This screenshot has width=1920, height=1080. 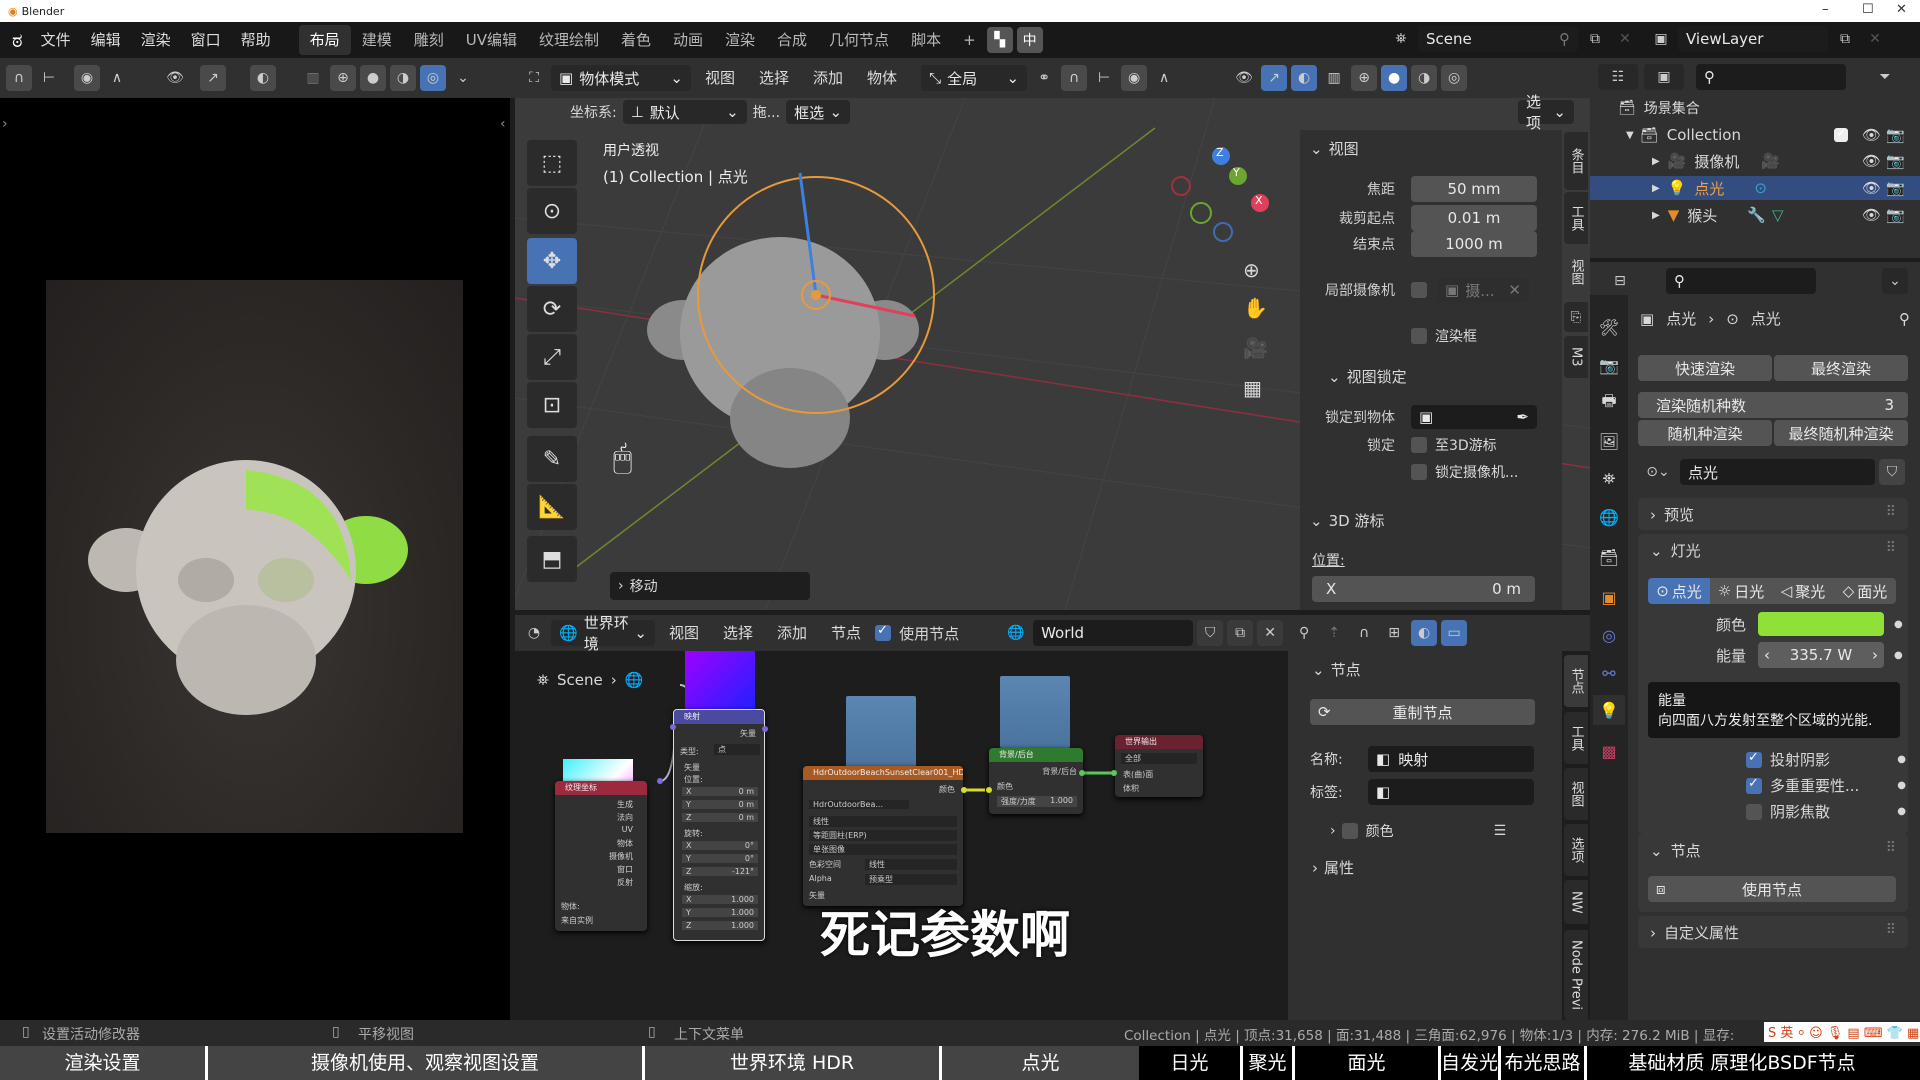 What do you see at coordinates (1895, 281) in the screenshot?
I see `chevron-down-icon: ⌄` at bounding box center [1895, 281].